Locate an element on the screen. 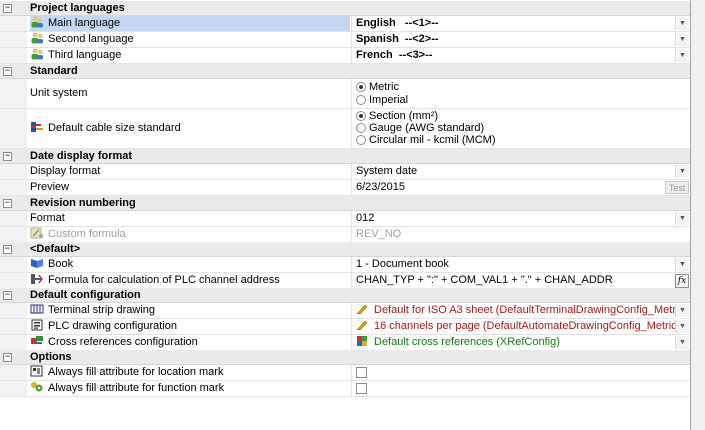 The width and height of the screenshot is (705, 430). row-location-mark: Always fill attribute for location mark is located at coordinates (345, 373).